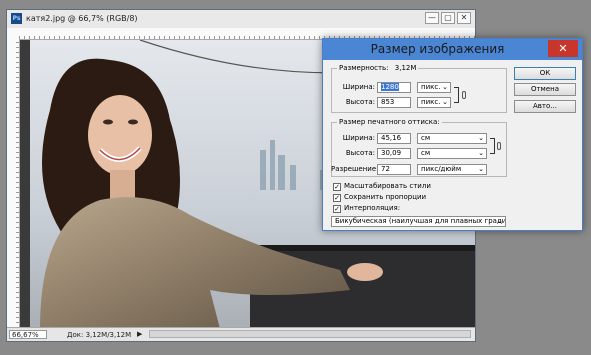 The width and height of the screenshot is (591, 355). Describe the element at coordinates (389, 122) in the screenshot. I see `document-size-label: Размер печатного оттиска:` at that location.